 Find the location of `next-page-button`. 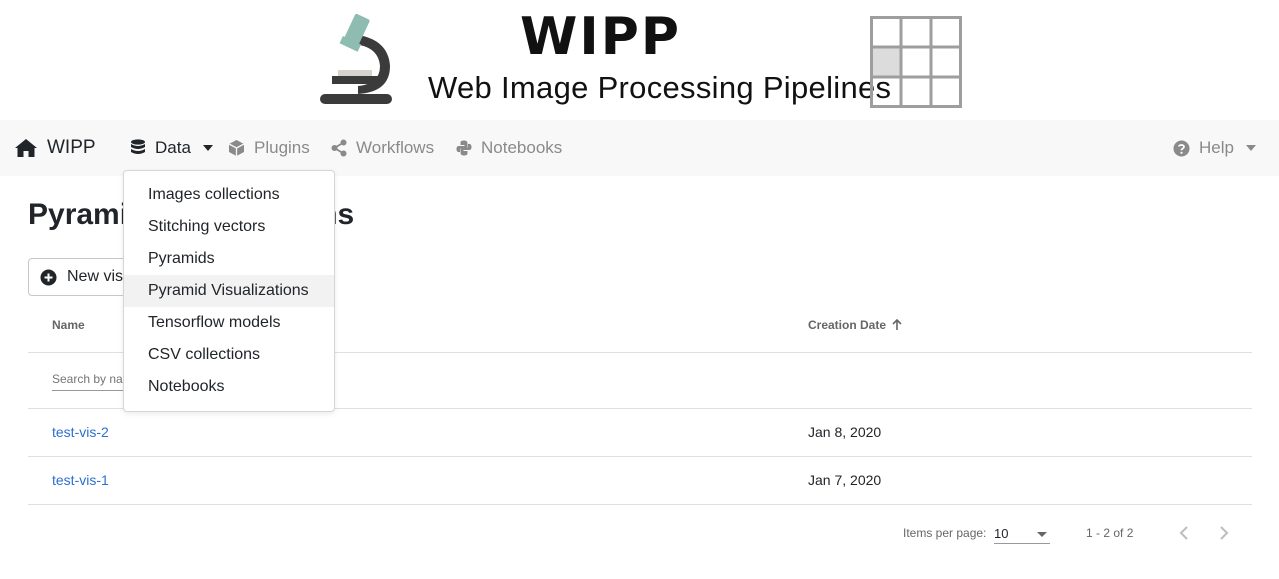

next-page-button is located at coordinates (1224, 533).